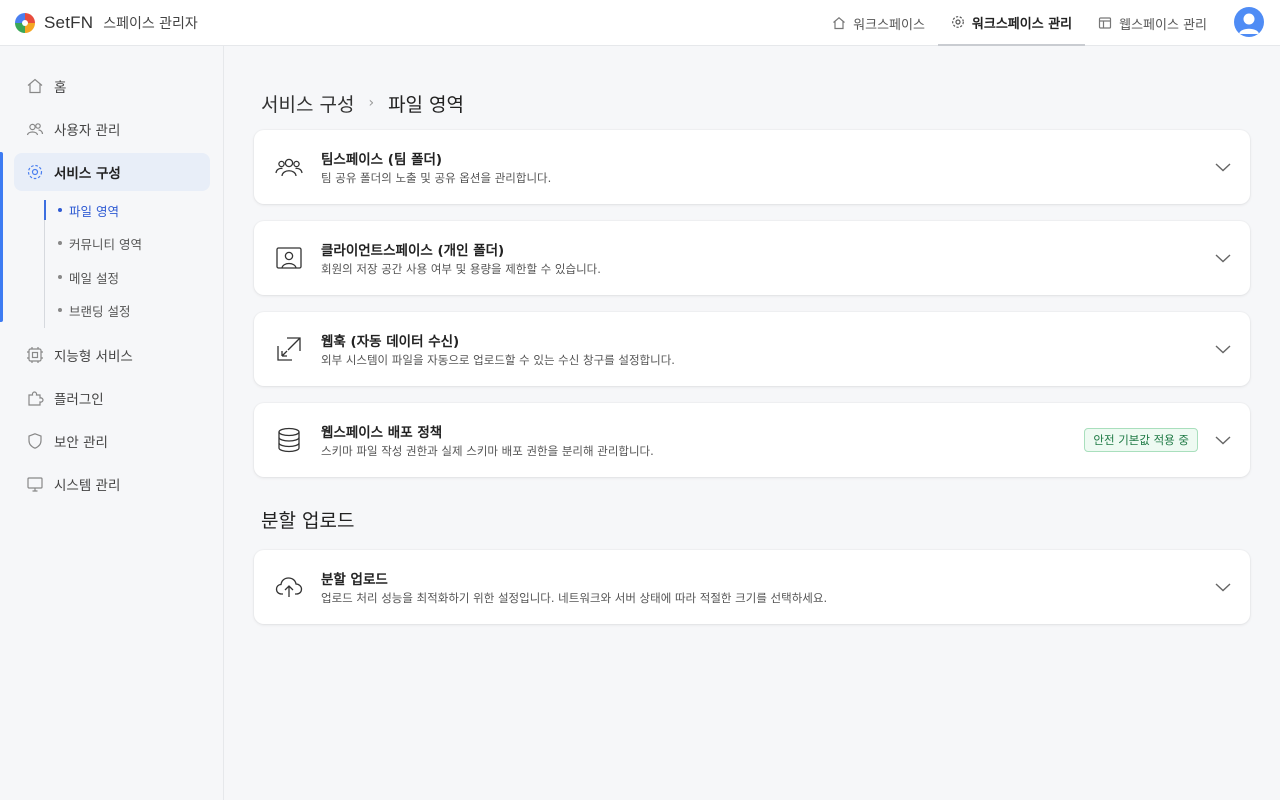 The width and height of the screenshot is (1280, 800). I want to click on sidebar-item-service-config: 서비스 구성, so click(112, 172).